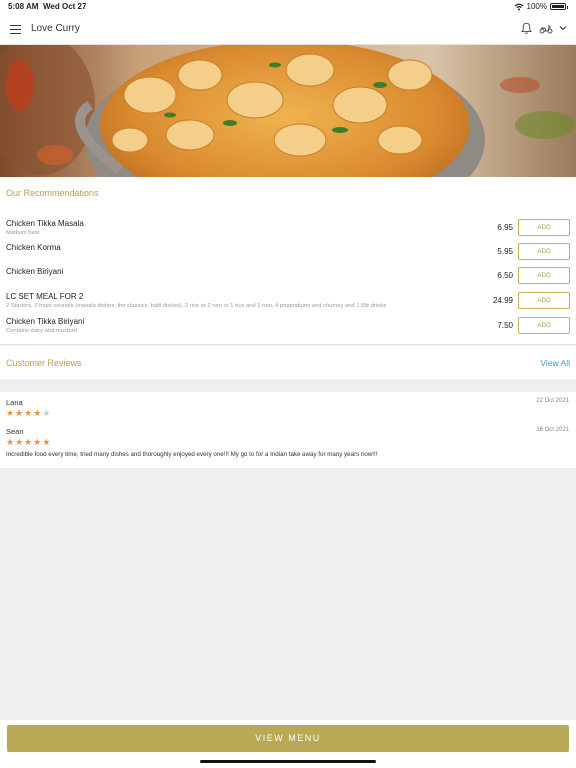  Describe the element at coordinates (526, 28) in the screenshot. I see `bell-icon` at that location.